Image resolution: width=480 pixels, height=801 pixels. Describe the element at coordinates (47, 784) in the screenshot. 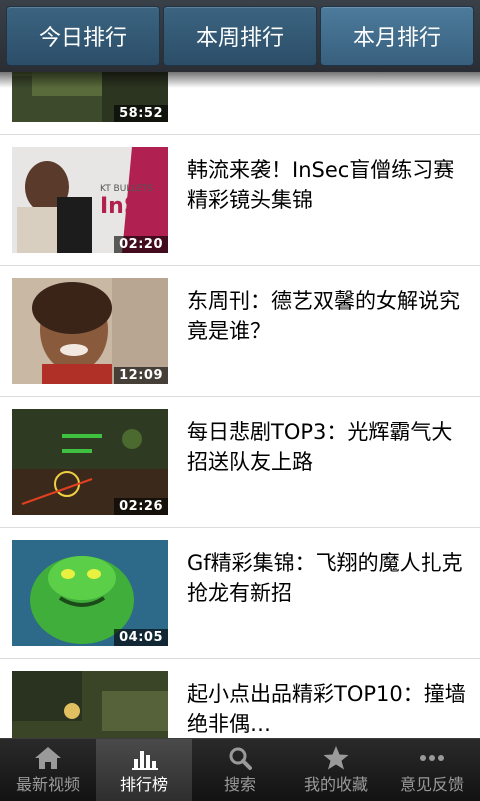

I see `nav-label: 最新视频` at that location.